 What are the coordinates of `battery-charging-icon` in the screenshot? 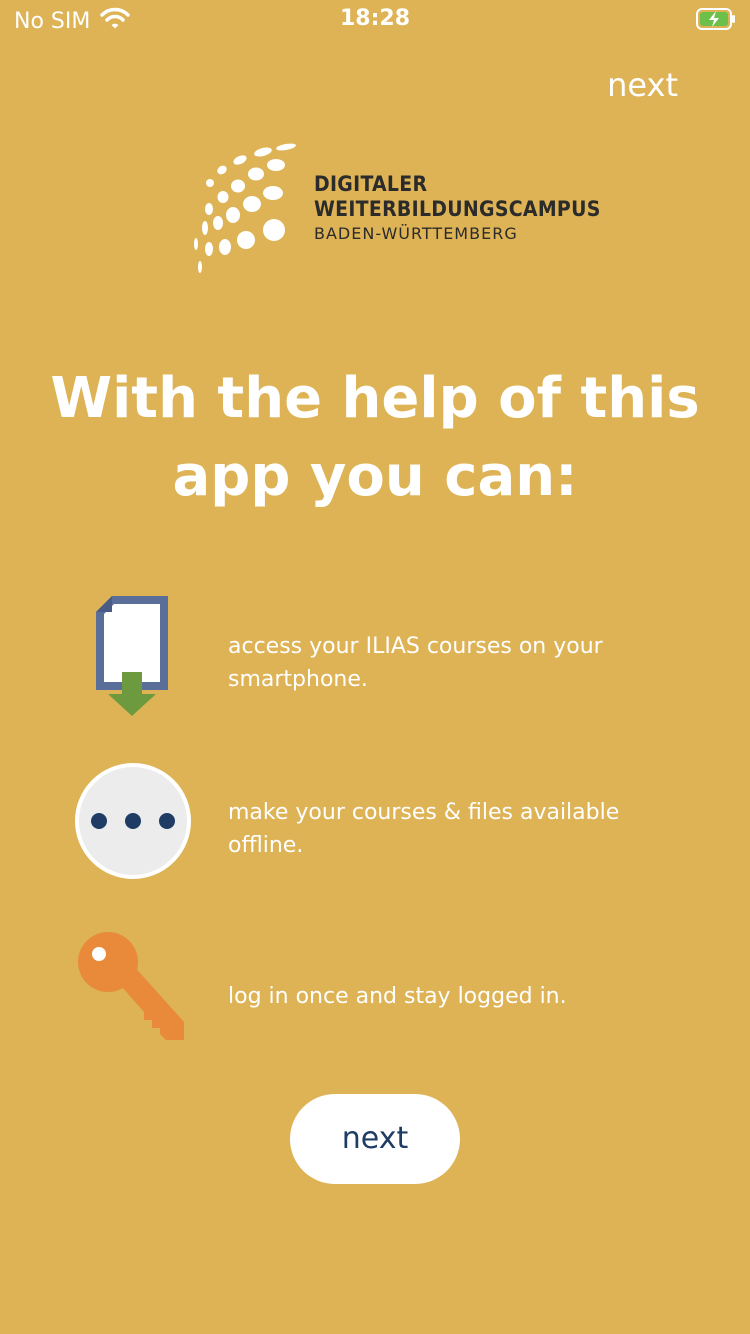 It's located at (716, 19).